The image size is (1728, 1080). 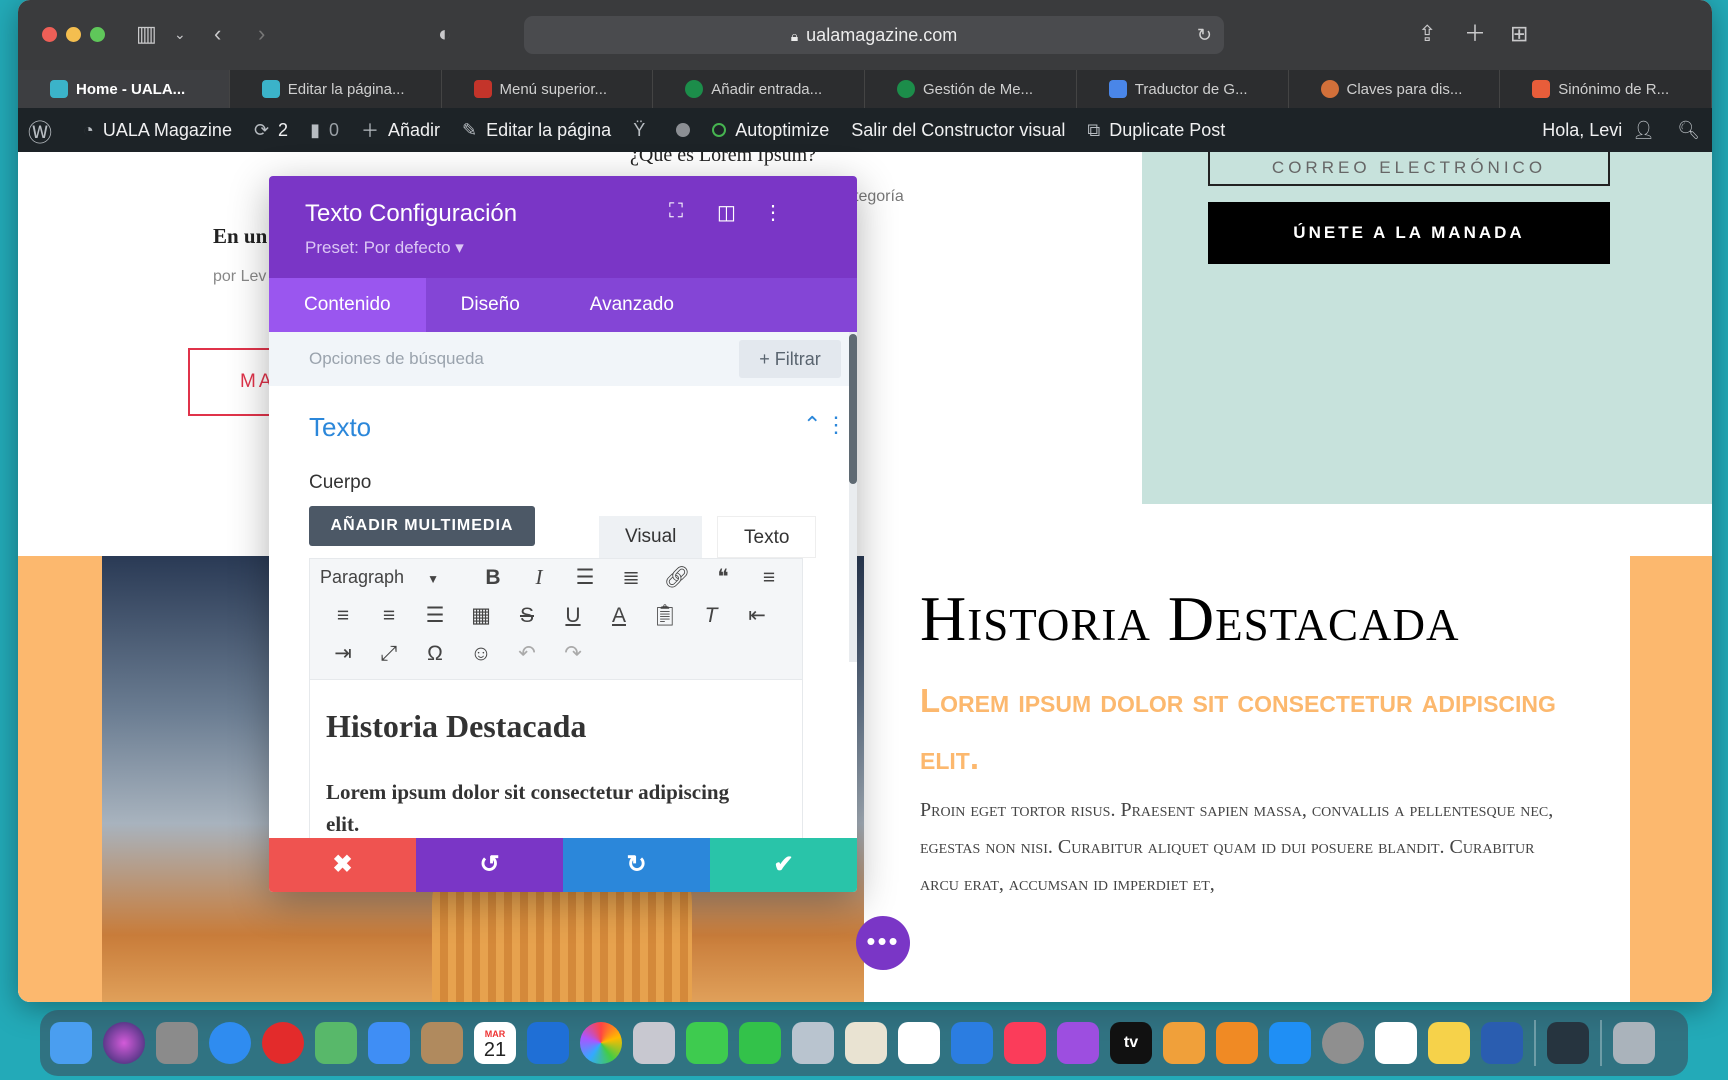 I want to click on link-icon: 🔗︎, so click(x=677, y=578).